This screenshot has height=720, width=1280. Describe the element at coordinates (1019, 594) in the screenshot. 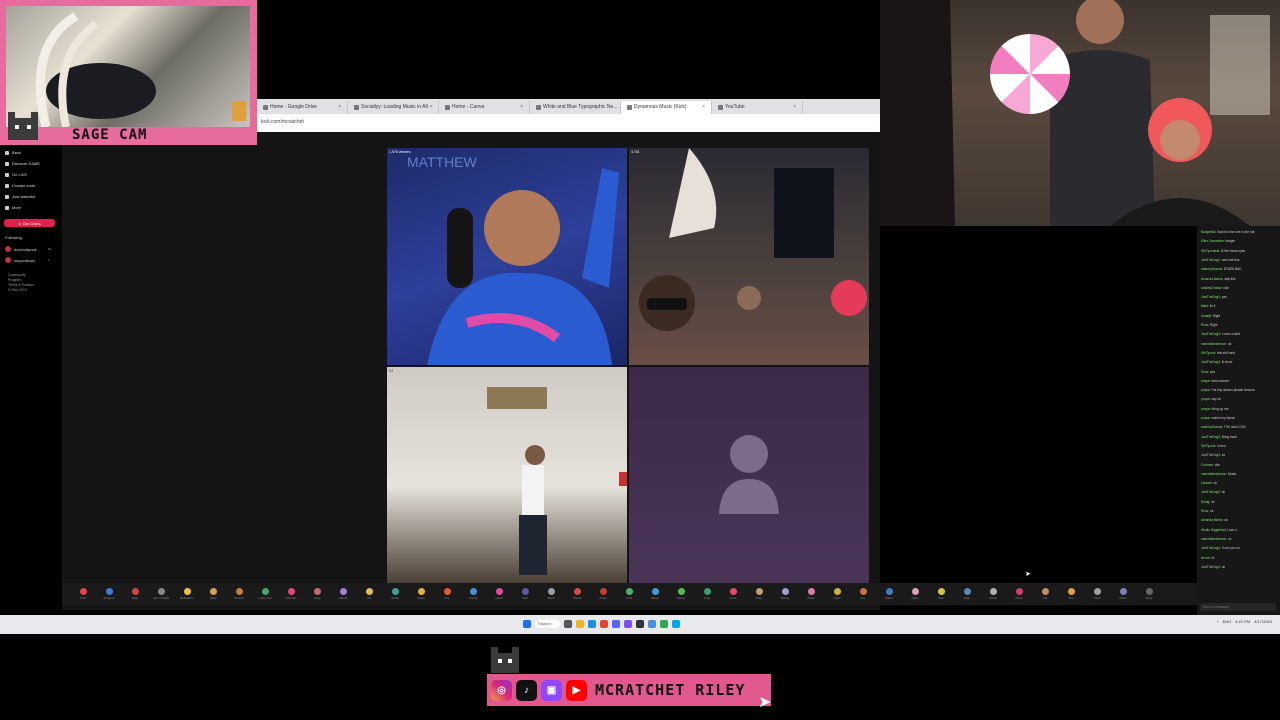

I see `emote-button: Rose` at that location.